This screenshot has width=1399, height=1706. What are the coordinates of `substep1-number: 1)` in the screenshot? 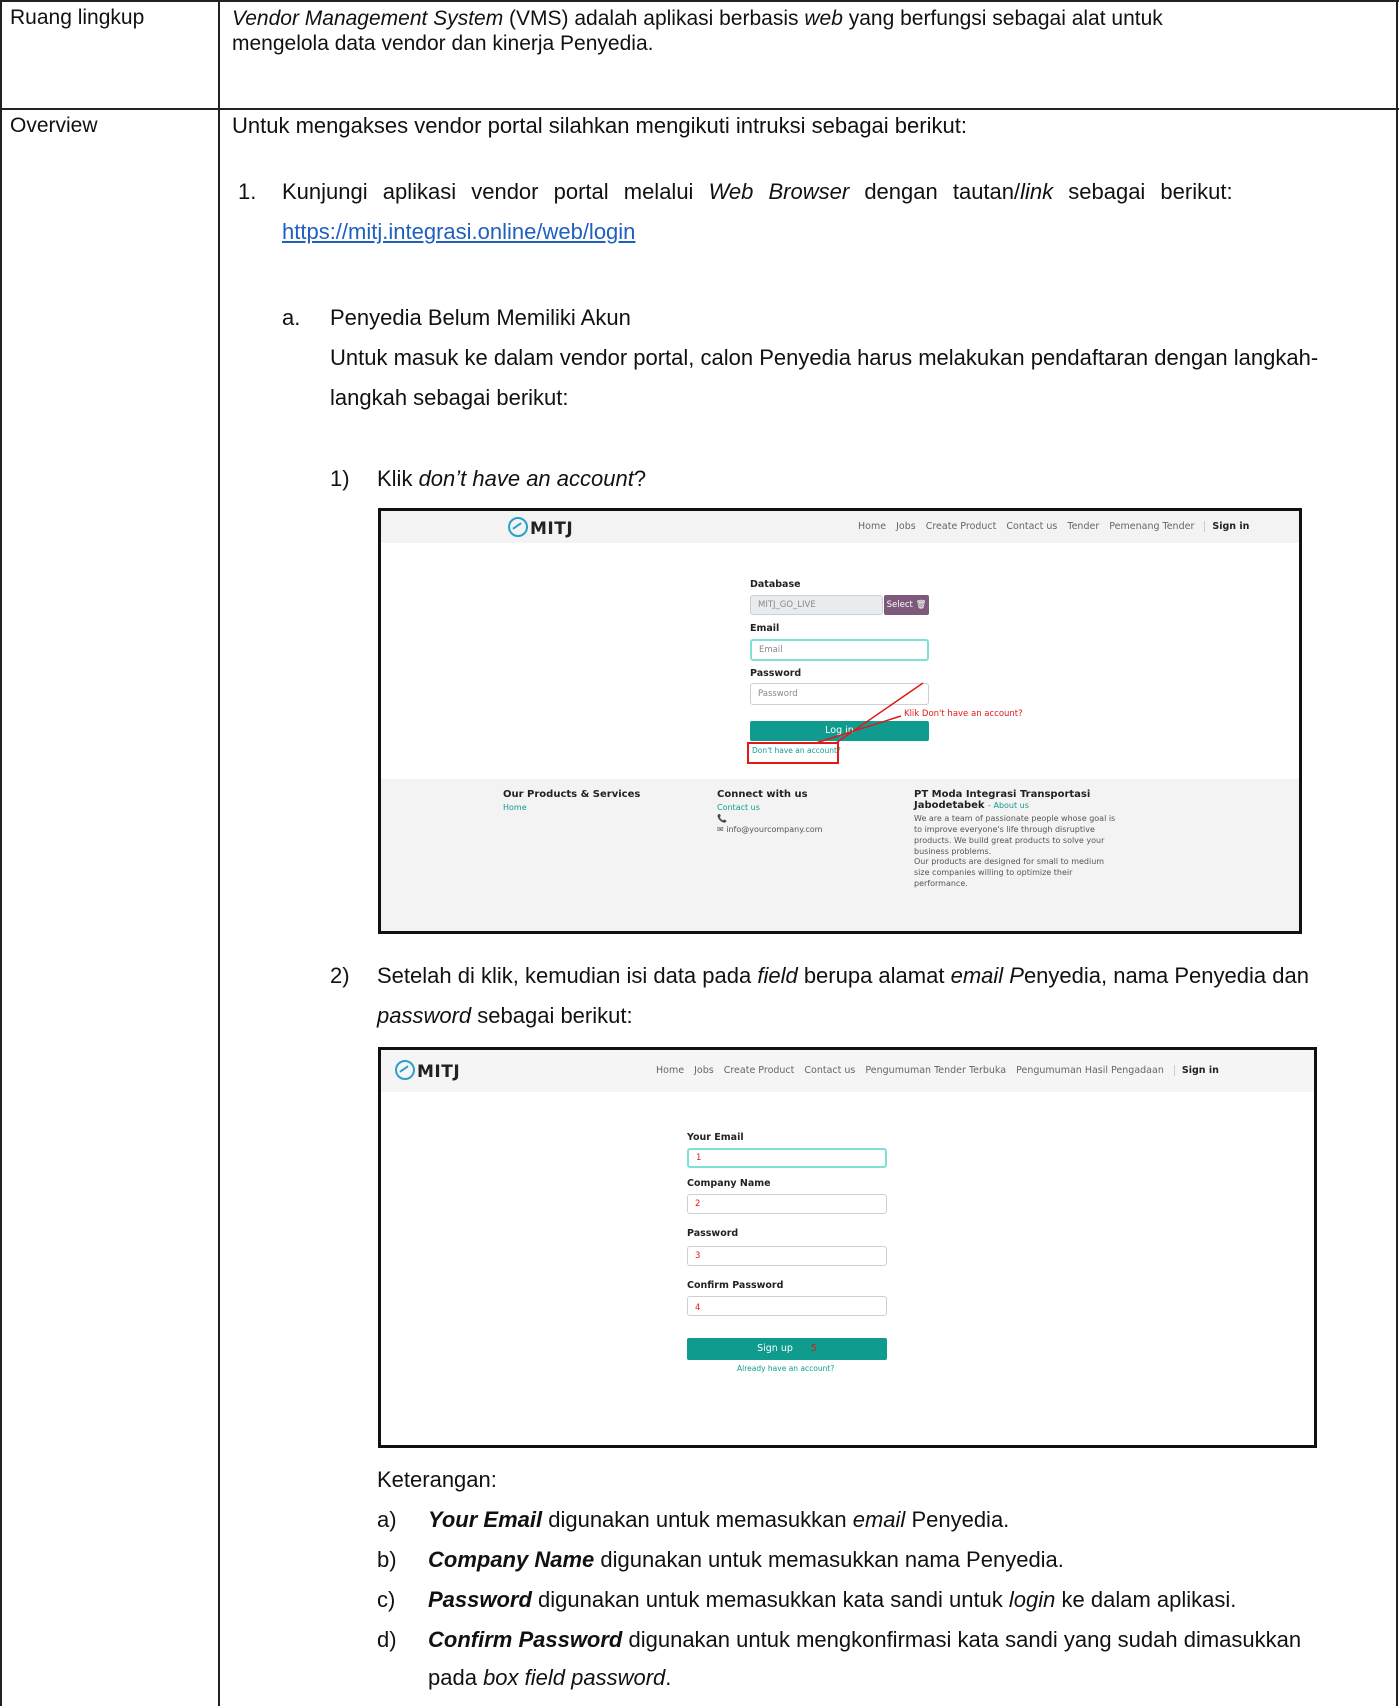 It's located at (340, 478).